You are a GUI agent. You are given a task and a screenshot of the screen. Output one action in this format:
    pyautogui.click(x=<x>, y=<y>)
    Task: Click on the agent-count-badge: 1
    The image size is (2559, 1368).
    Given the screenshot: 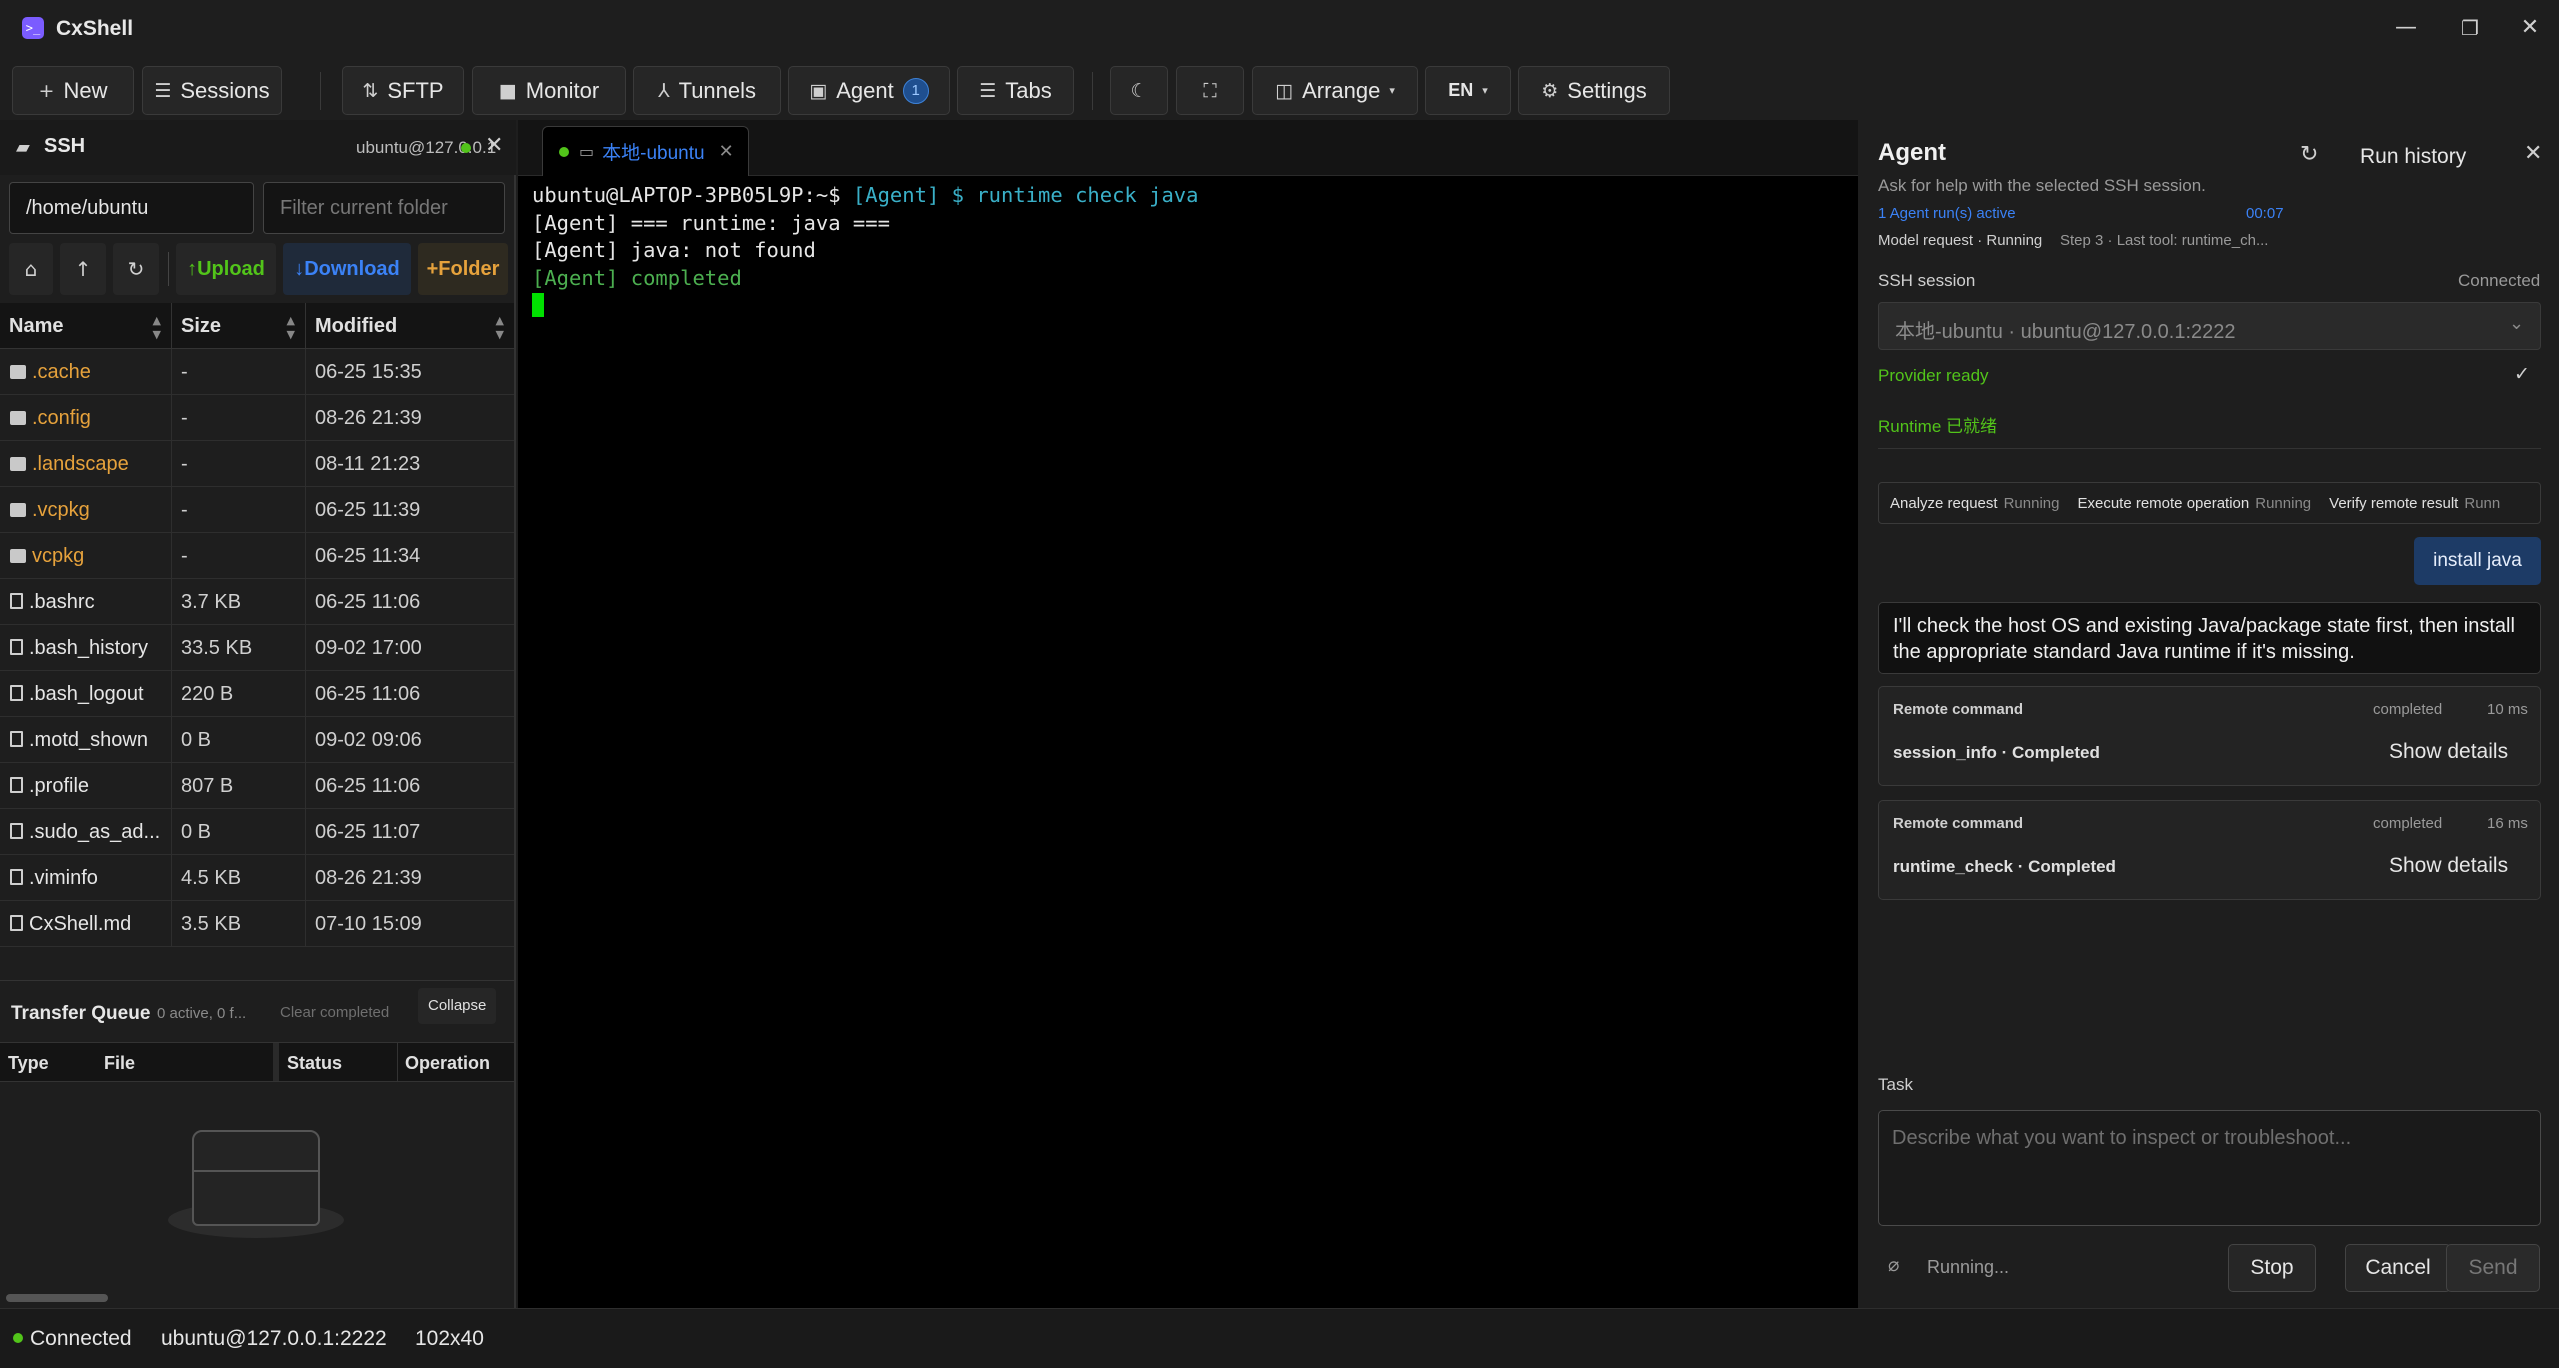 What is the action you would take?
    pyautogui.click(x=915, y=90)
    